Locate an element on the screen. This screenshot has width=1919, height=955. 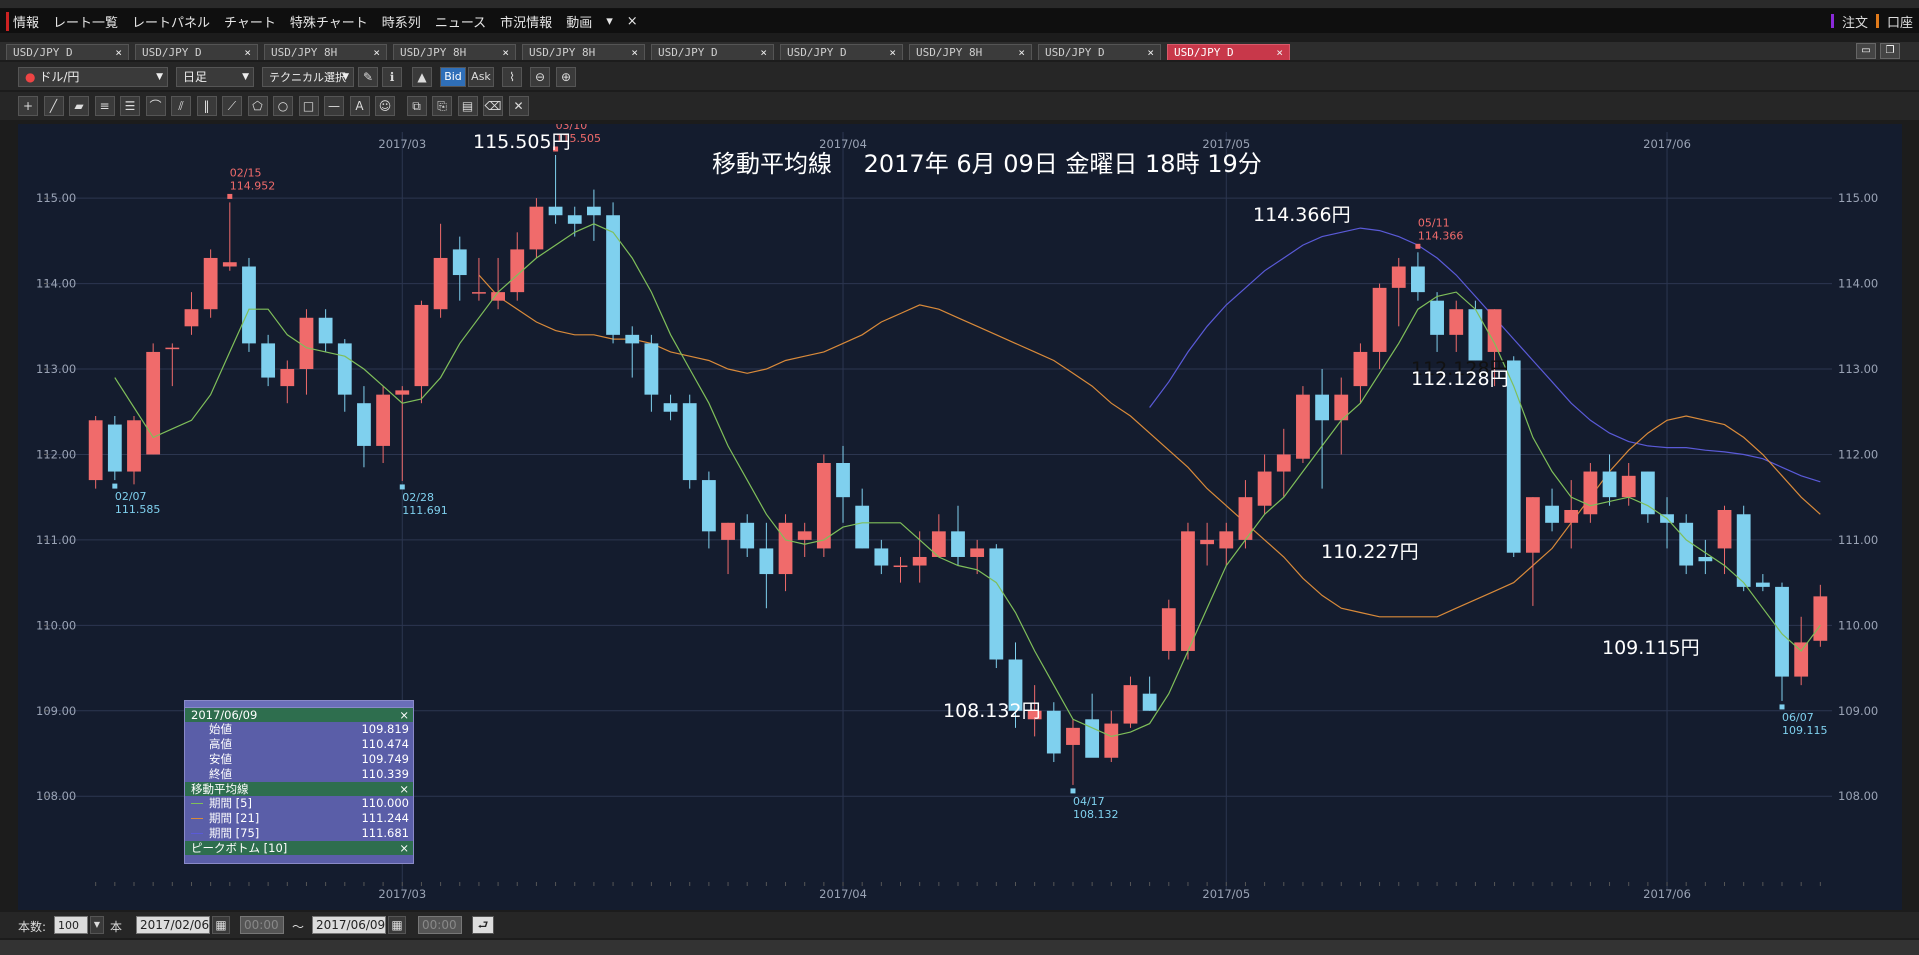
menu-item-4: 特殊チャート is located at coordinates (329, 21).